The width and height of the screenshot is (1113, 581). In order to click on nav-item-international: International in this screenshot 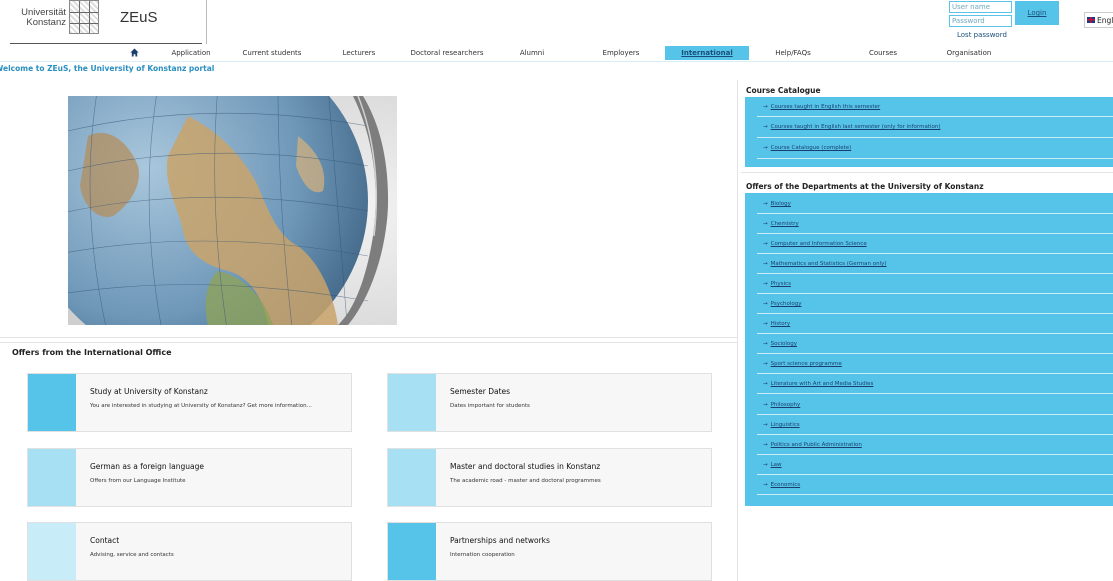, I will do `click(707, 53)`.